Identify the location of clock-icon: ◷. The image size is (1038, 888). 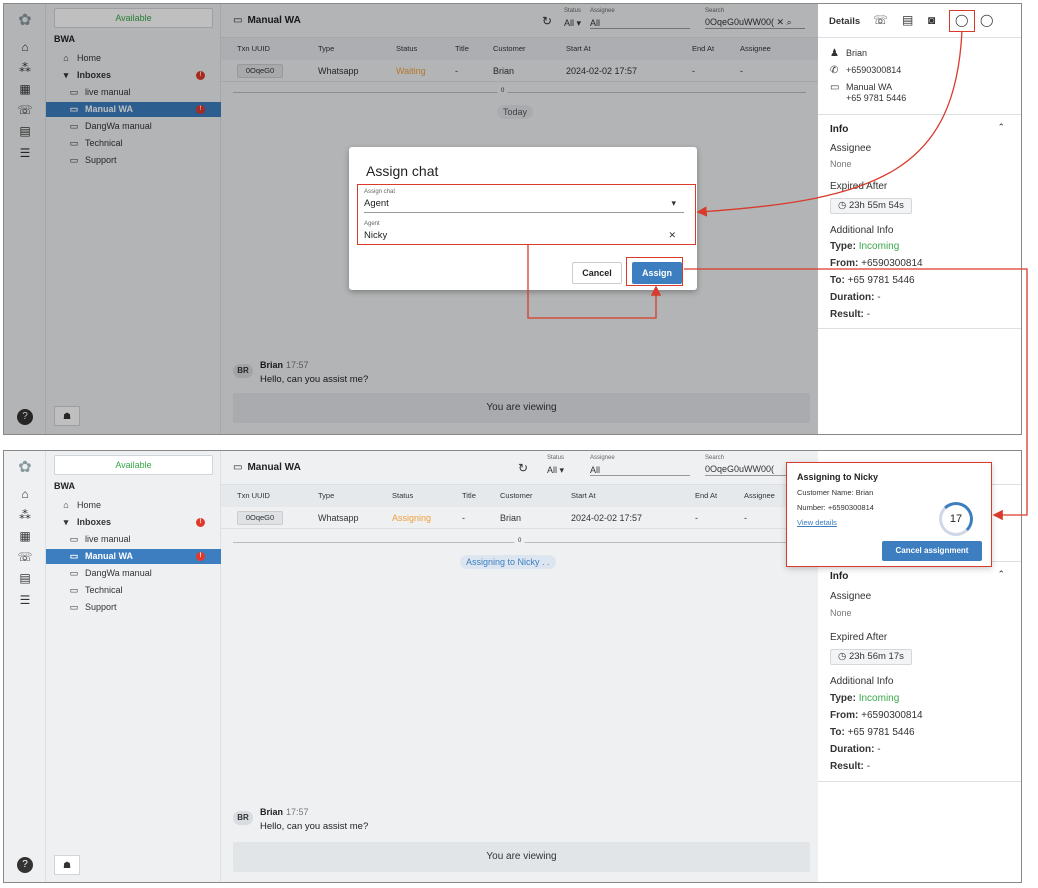
(843, 656).